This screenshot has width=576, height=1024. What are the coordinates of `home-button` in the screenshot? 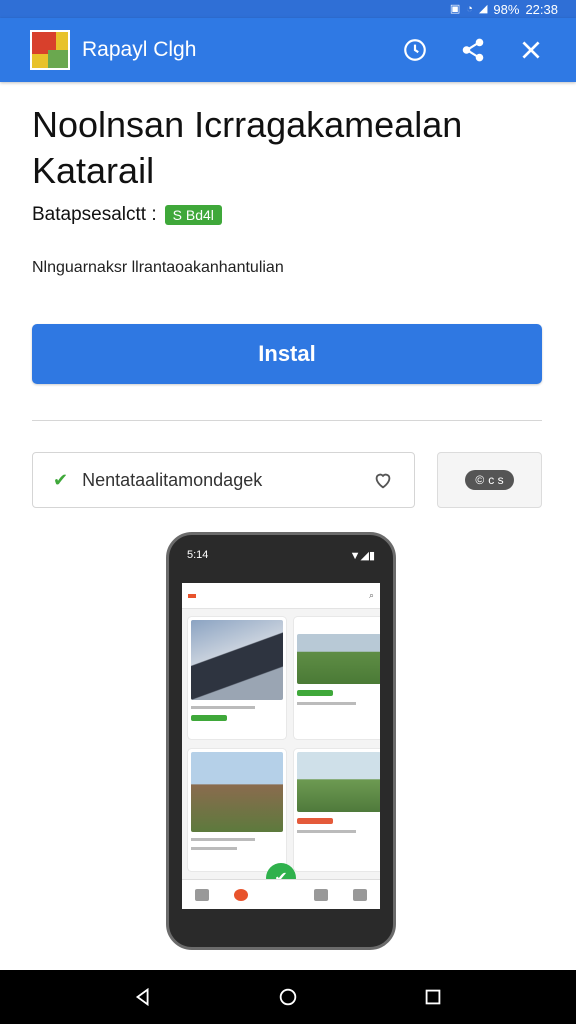 It's located at (288, 997).